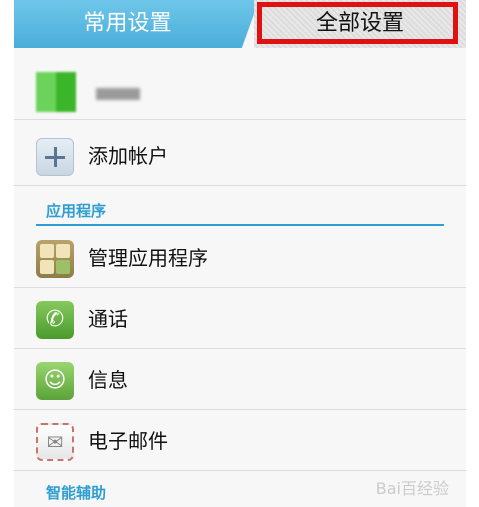  Describe the element at coordinates (148, 258) in the screenshot. I see `list-item-label: 管理应用程序` at that location.